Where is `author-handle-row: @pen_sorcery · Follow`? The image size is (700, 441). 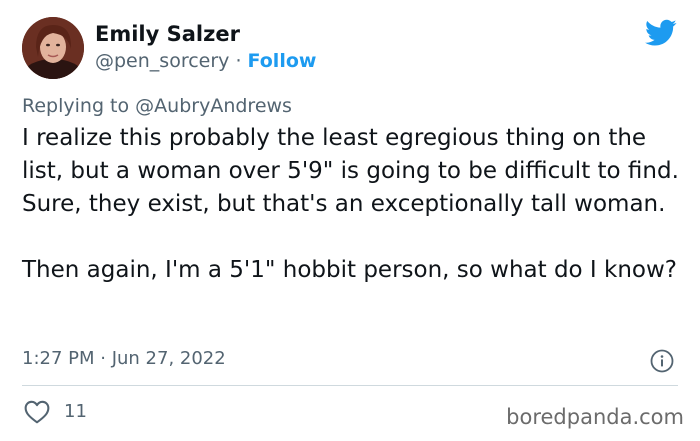 author-handle-row: @pen_sorcery · Follow is located at coordinates (205, 61).